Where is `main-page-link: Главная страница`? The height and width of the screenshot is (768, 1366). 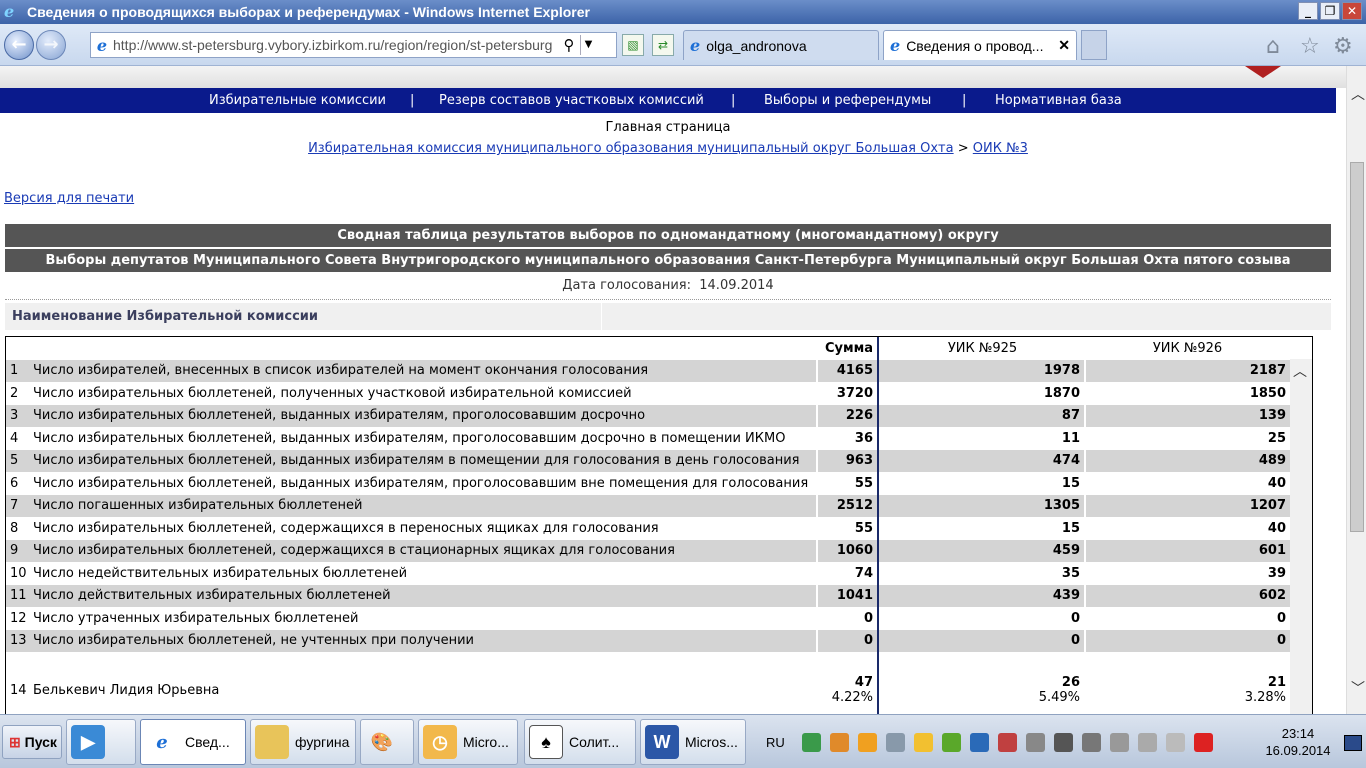
main-page-link: Главная страница is located at coordinates (668, 127).